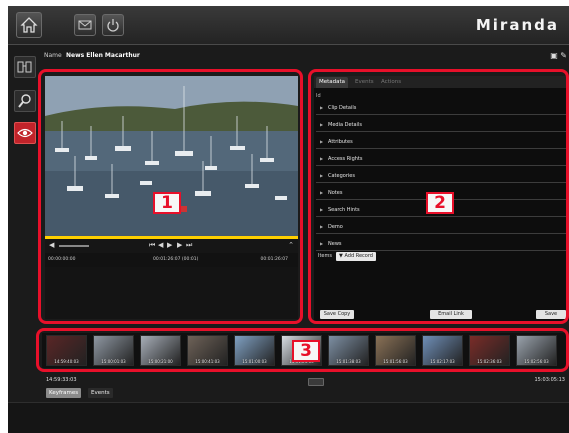 Image resolution: width=569 pixels, height=433 pixels. What do you see at coordinates (288, 25) in the screenshot?
I see `top-toolbar: Miranda` at bounding box center [288, 25].